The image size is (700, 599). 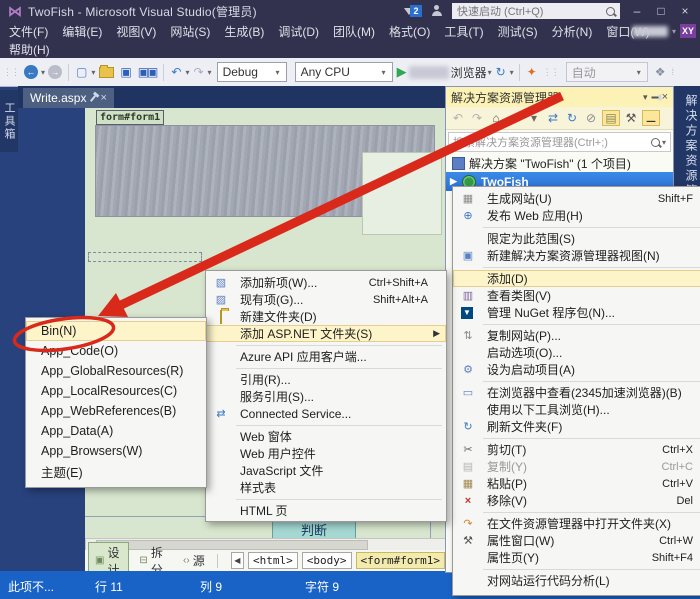 I want to click on menu-item-theme: 主题(E), so click(x=116, y=471).